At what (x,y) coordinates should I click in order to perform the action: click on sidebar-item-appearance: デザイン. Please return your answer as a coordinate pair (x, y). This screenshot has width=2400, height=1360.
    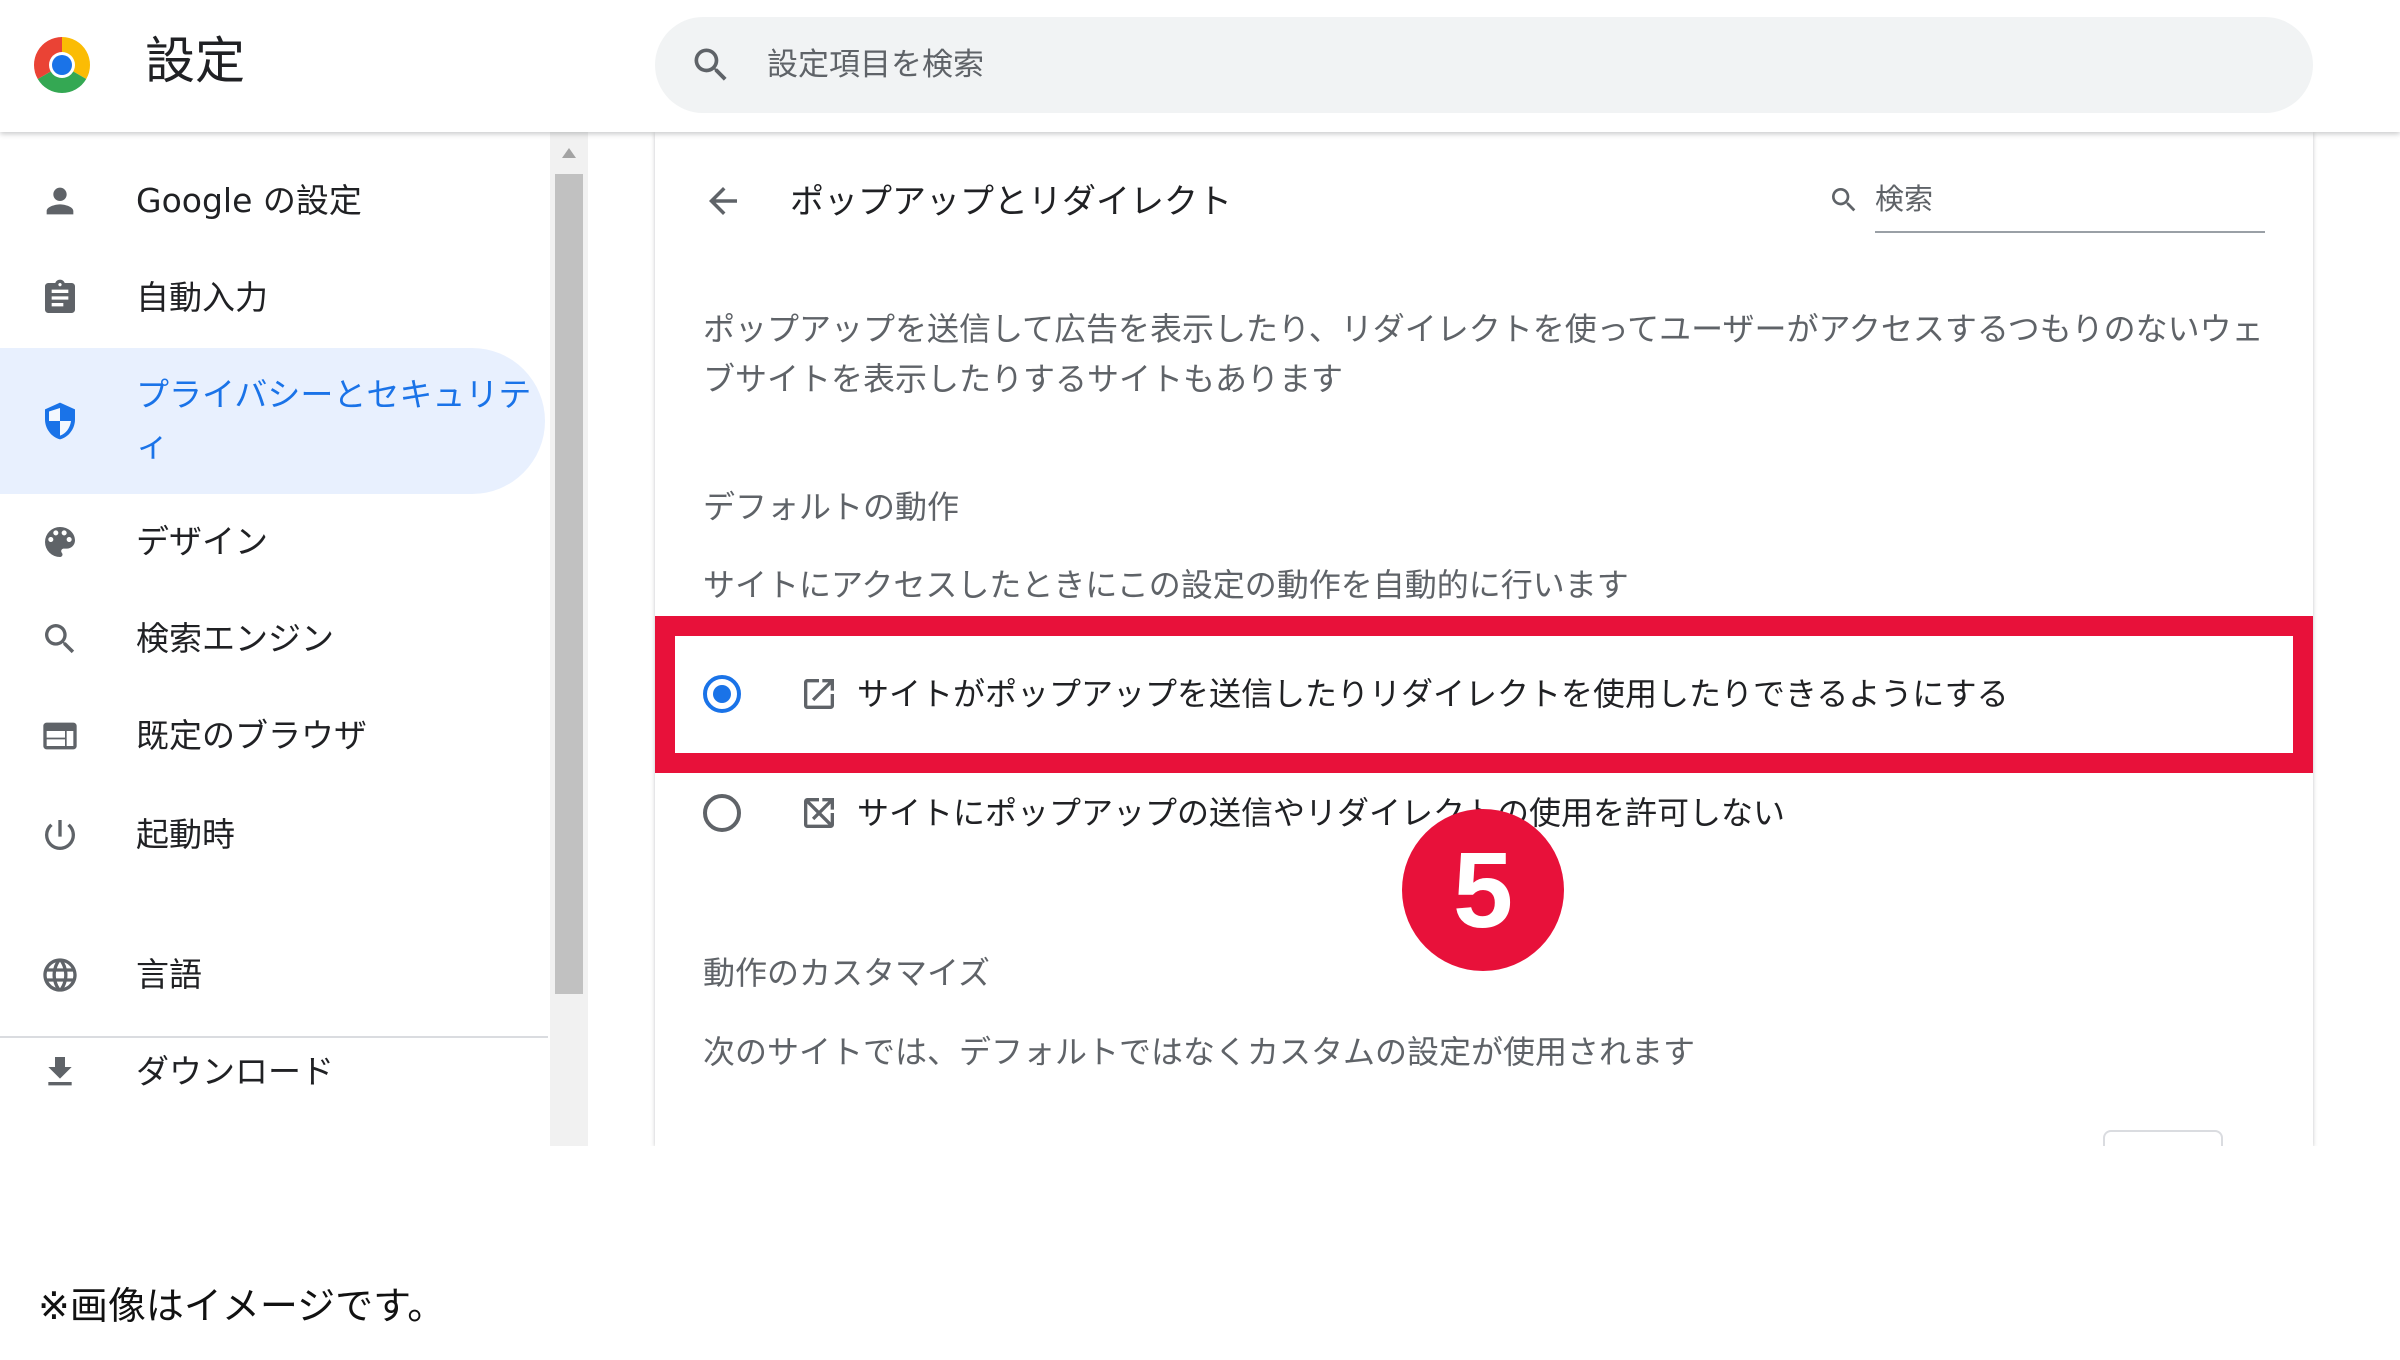
    Looking at the image, I should click on (272, 542).